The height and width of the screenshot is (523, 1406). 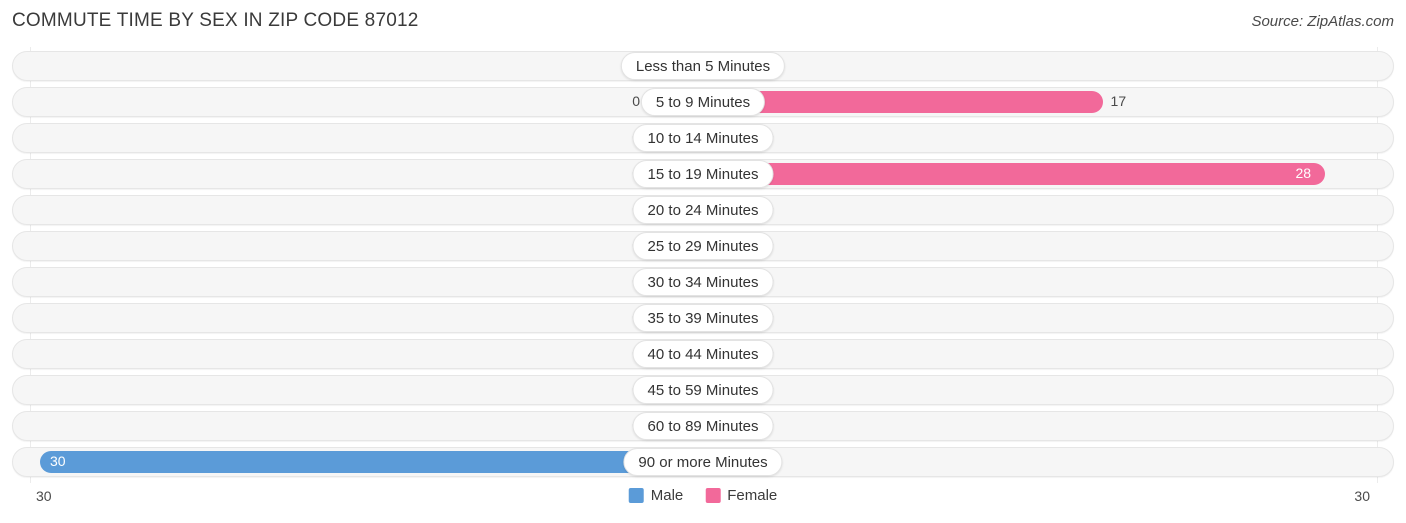 What do you see at coordinates (752, 495) in the screenshot?
I see `legend-label: Female` at bounding box center [752, 495].